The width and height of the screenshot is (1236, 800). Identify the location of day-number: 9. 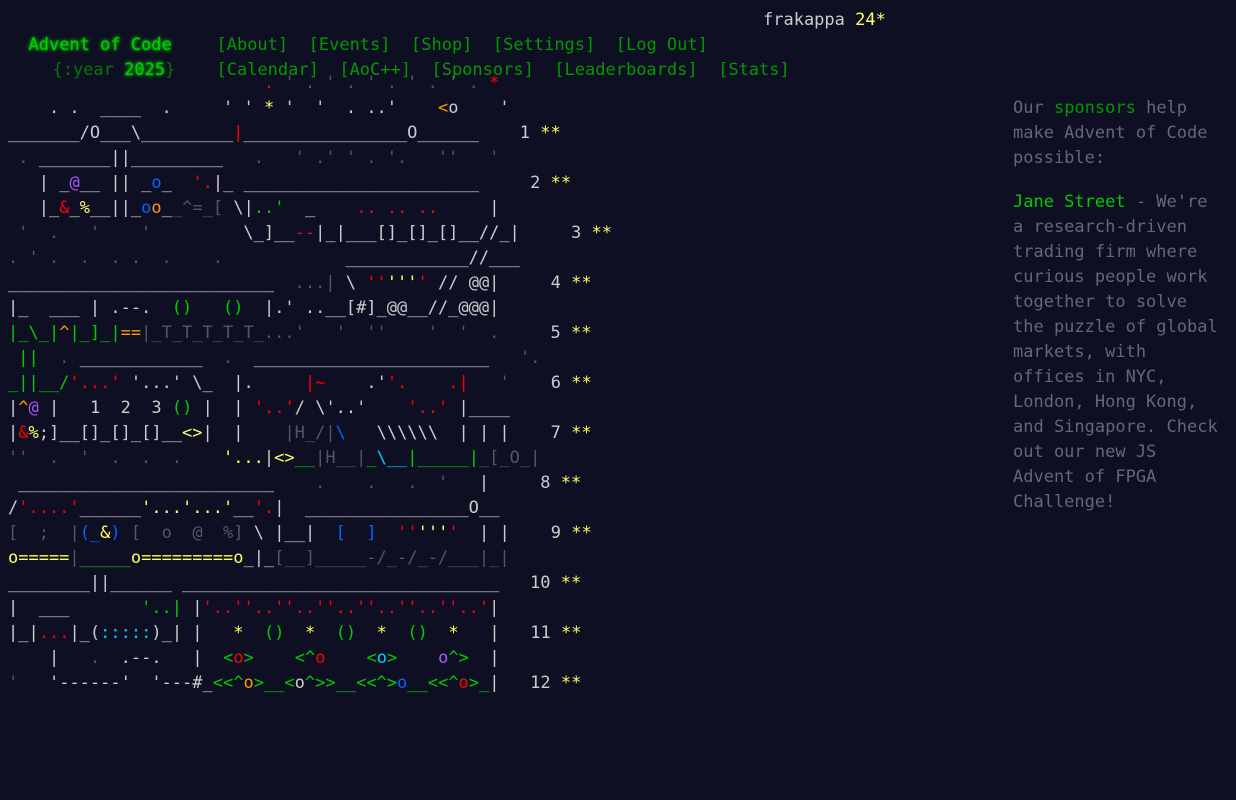
(550, 533).